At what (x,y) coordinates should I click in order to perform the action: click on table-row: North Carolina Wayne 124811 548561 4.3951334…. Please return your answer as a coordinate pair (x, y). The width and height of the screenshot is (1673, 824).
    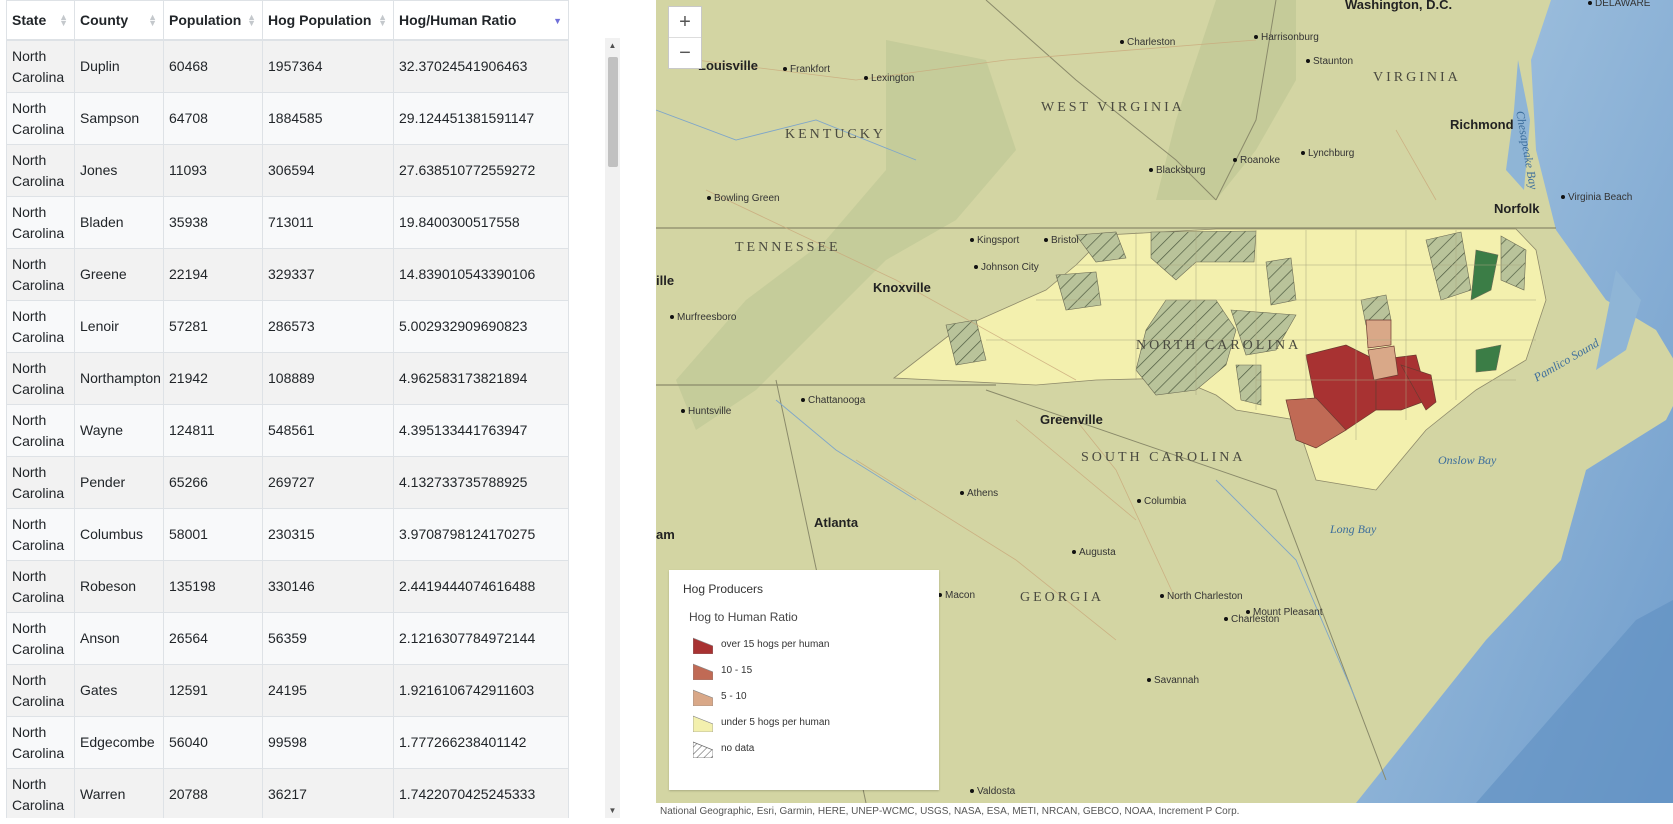
    Looking at the image, I should click on (287, 430).